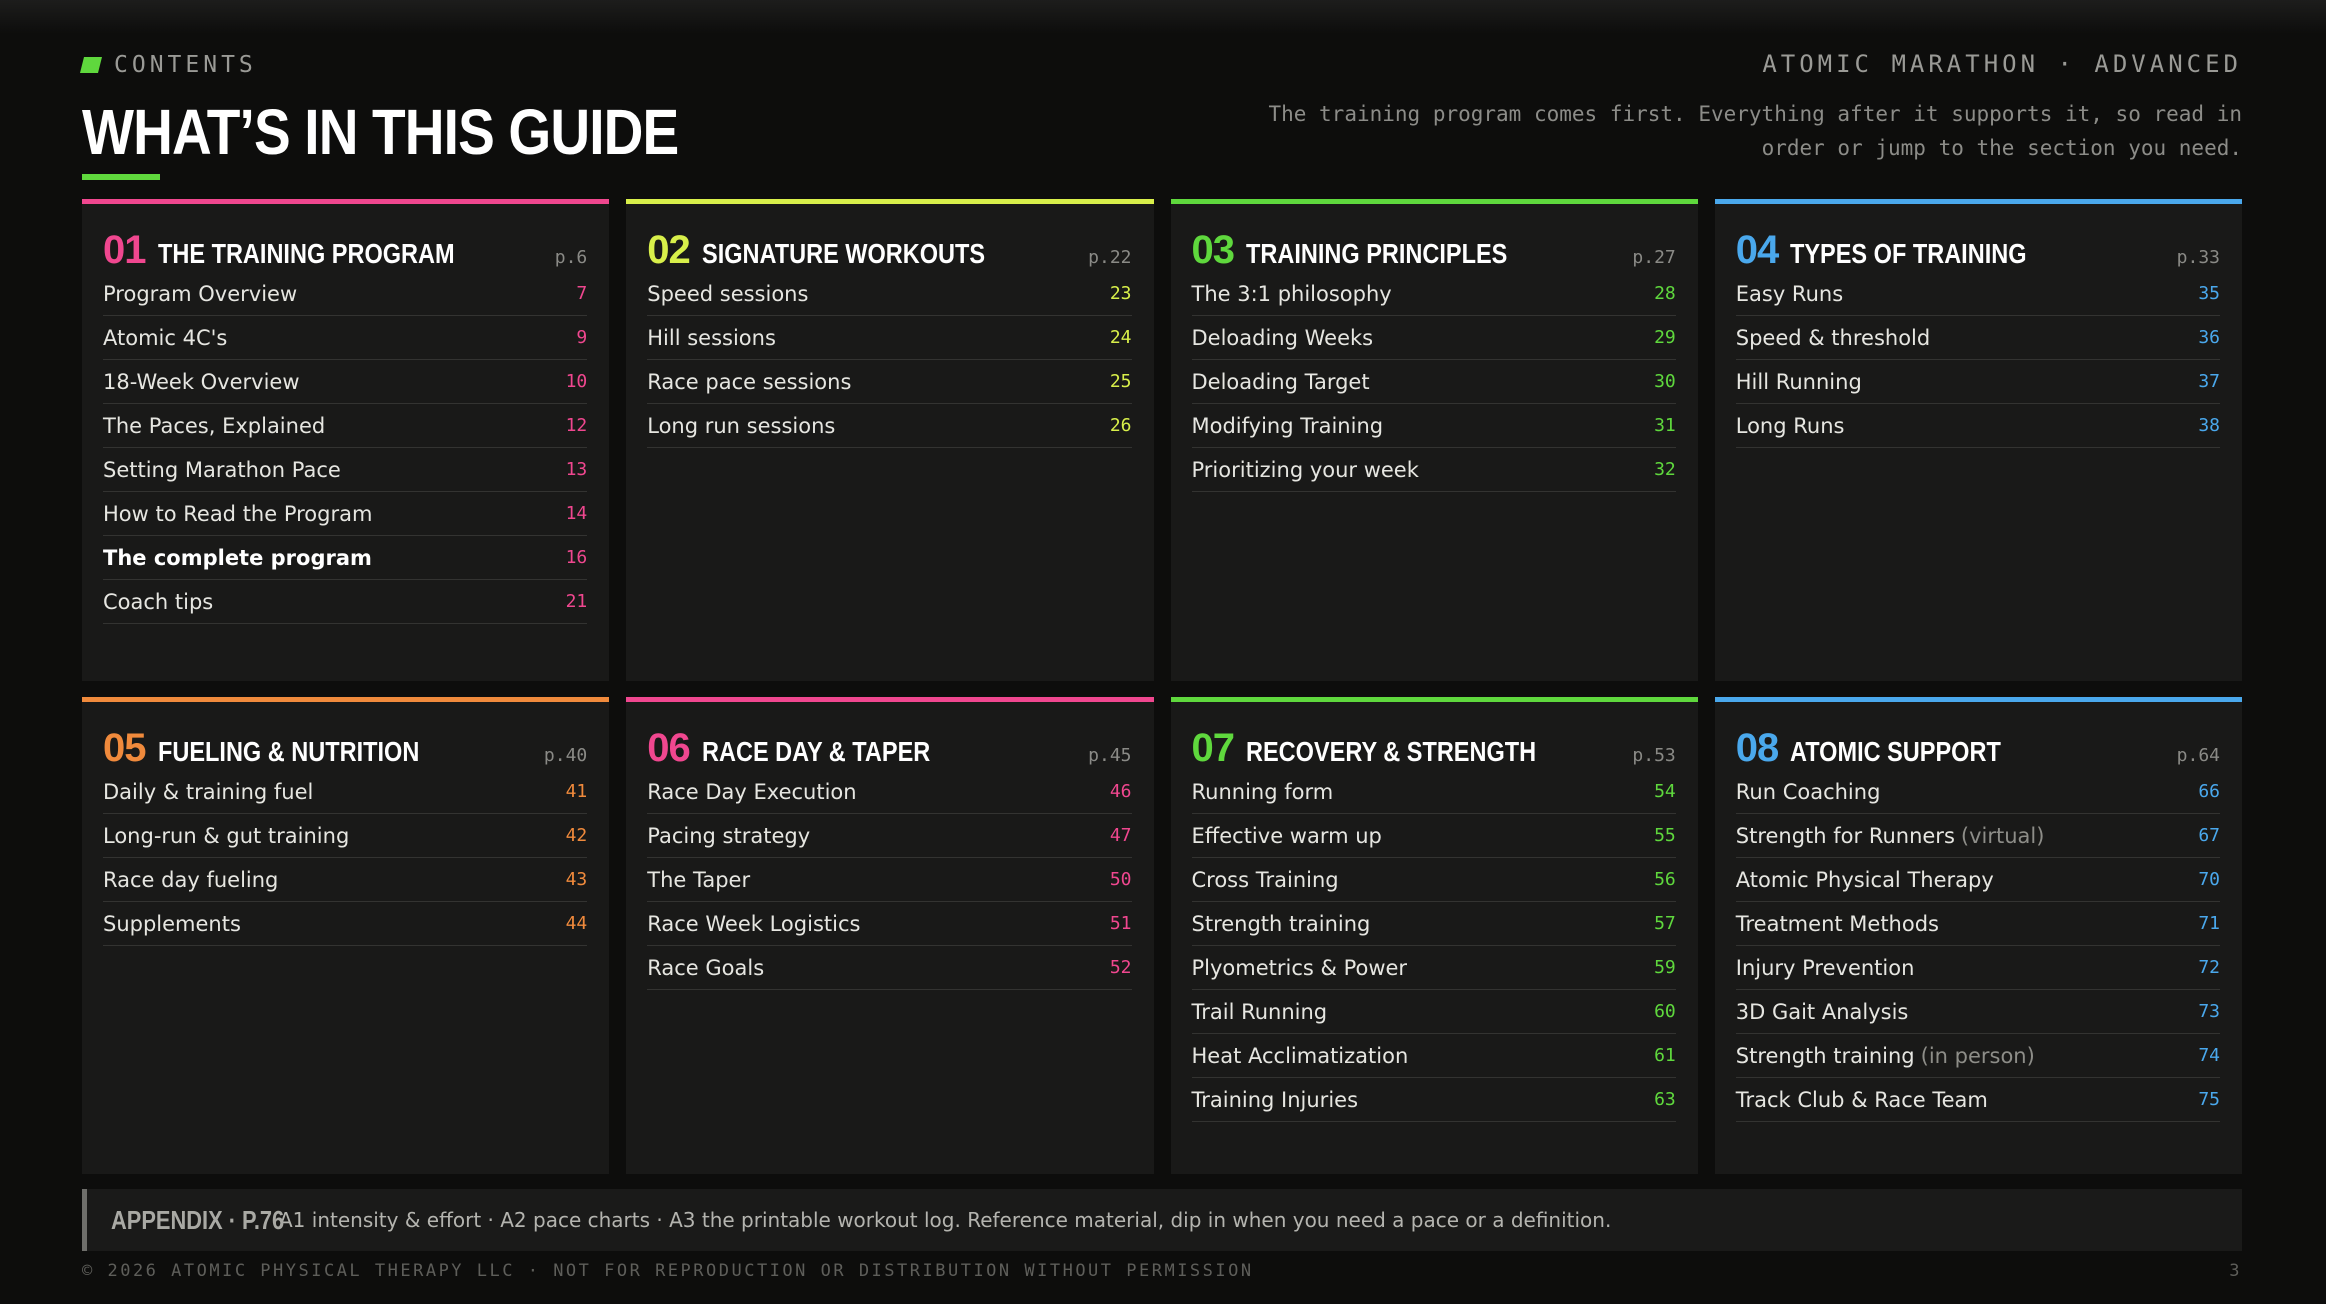 This screenshot has height=1304, width=2326. What do you see at coordinates (1433, 1100) in the screenshot?
I see `toc-entry: Training Injuries 63` at bounding box center [1433, 1100].